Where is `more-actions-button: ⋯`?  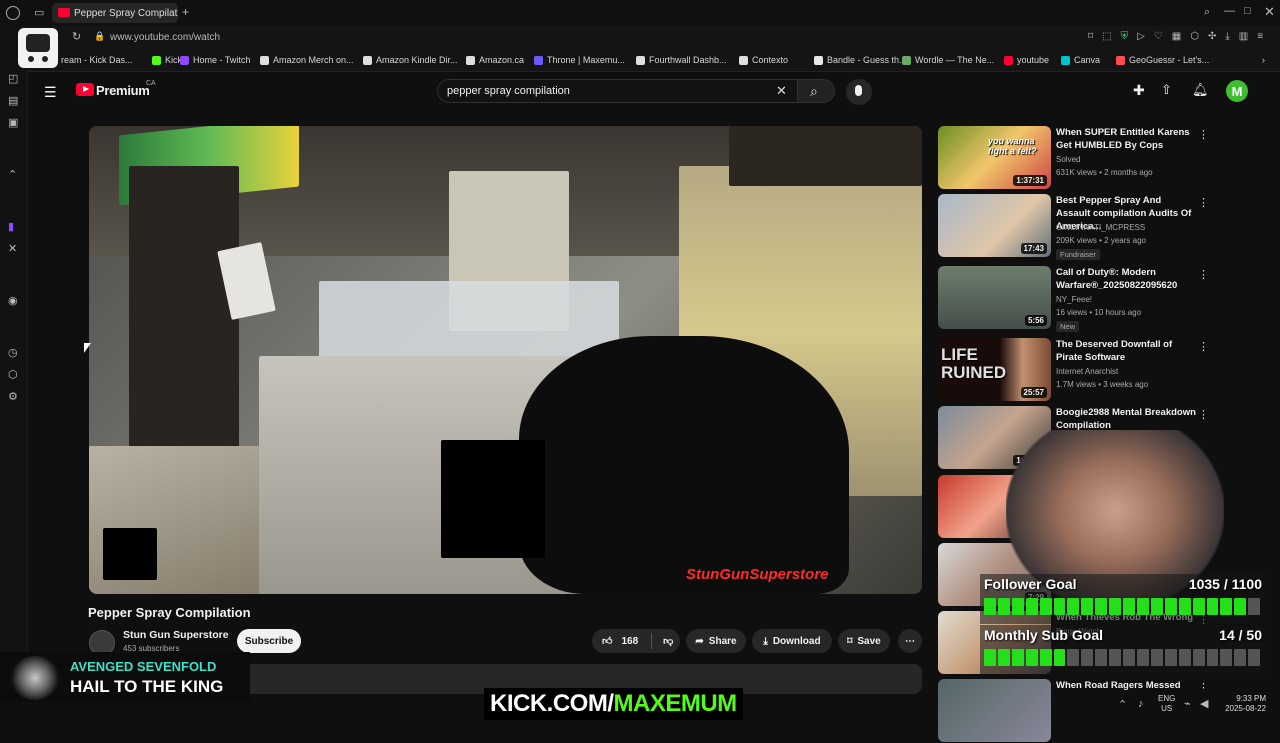 more-actions-button: ⋯ is located at coordinates (910, 641).